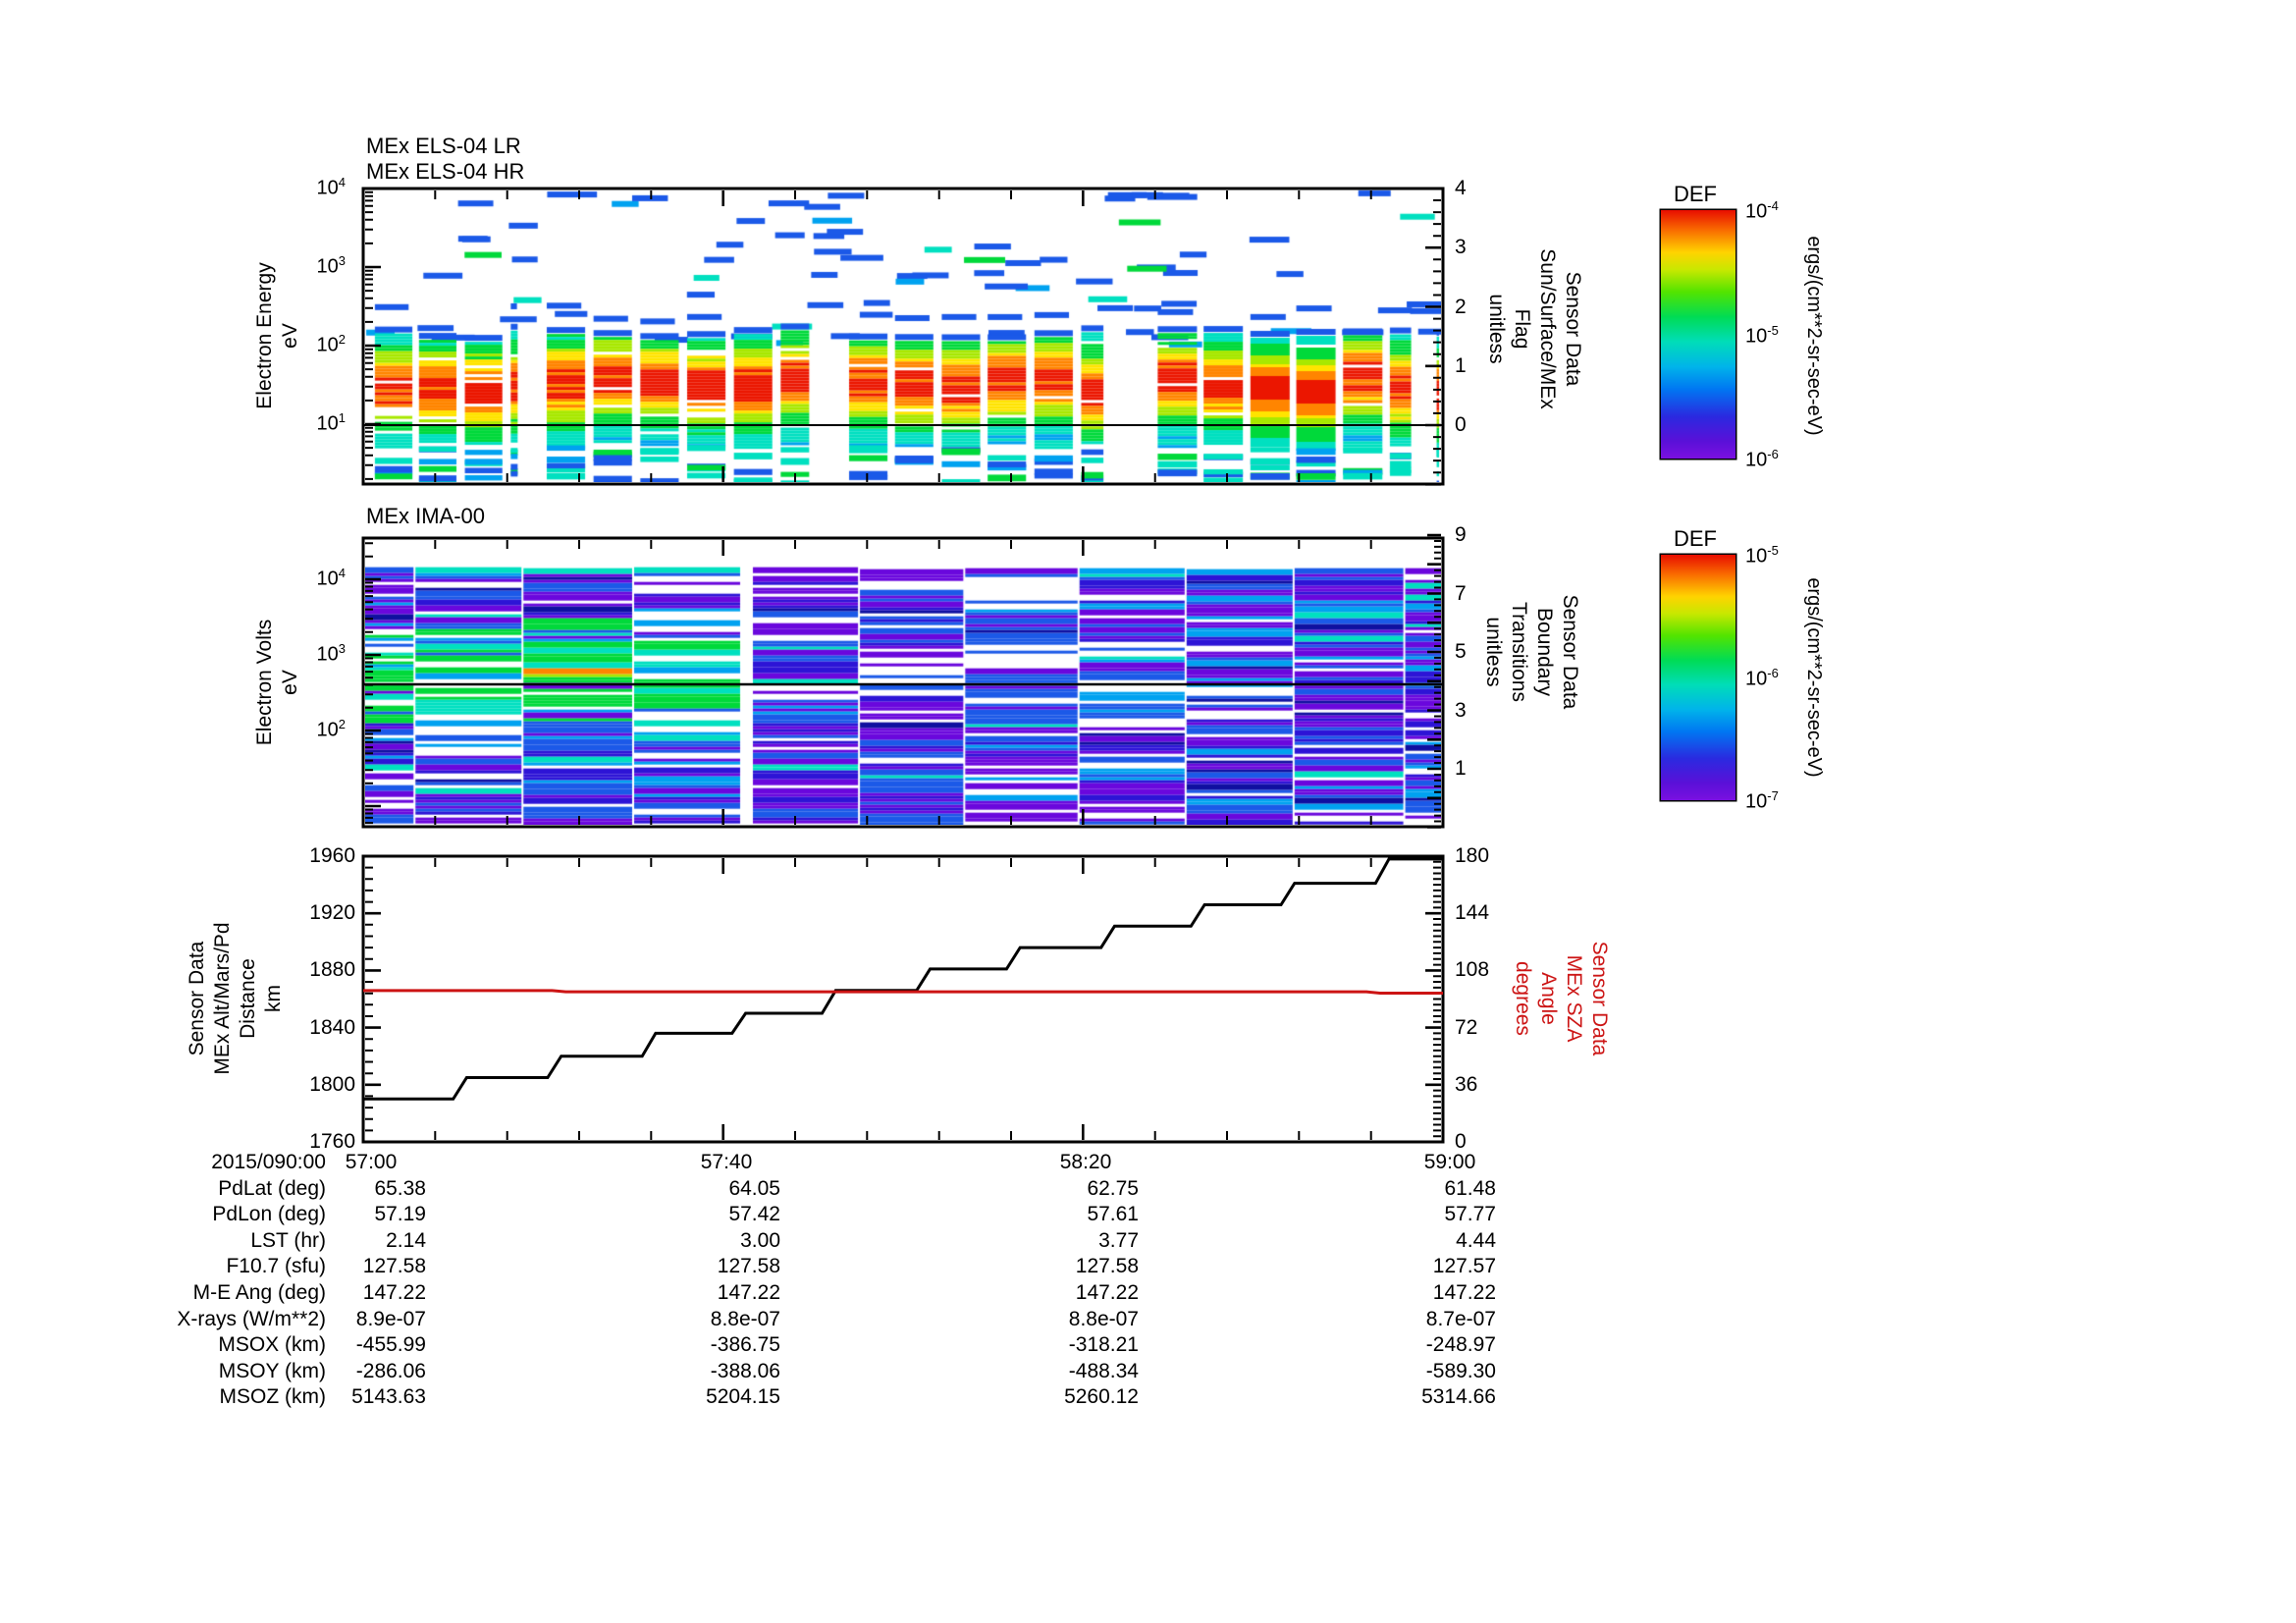 This screenshot has height=1623, width=2296. What do you see at coordinates (1461, 710) in the screenshot?
I see `ima-rtick-3: 3` at bounding box center [1461, 710].